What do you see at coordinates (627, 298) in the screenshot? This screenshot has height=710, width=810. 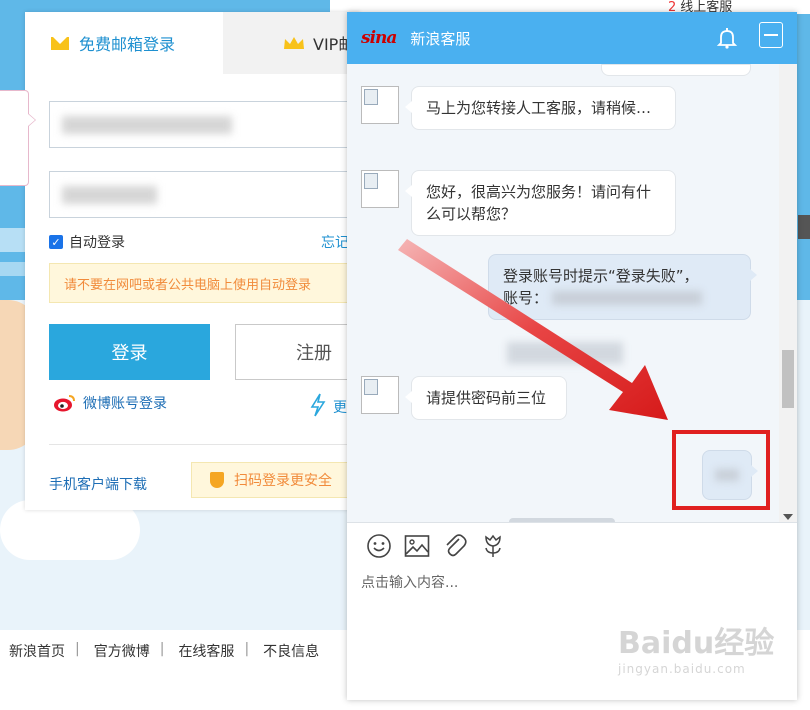 I see `blurred-account` at bounding box center [627, 298].